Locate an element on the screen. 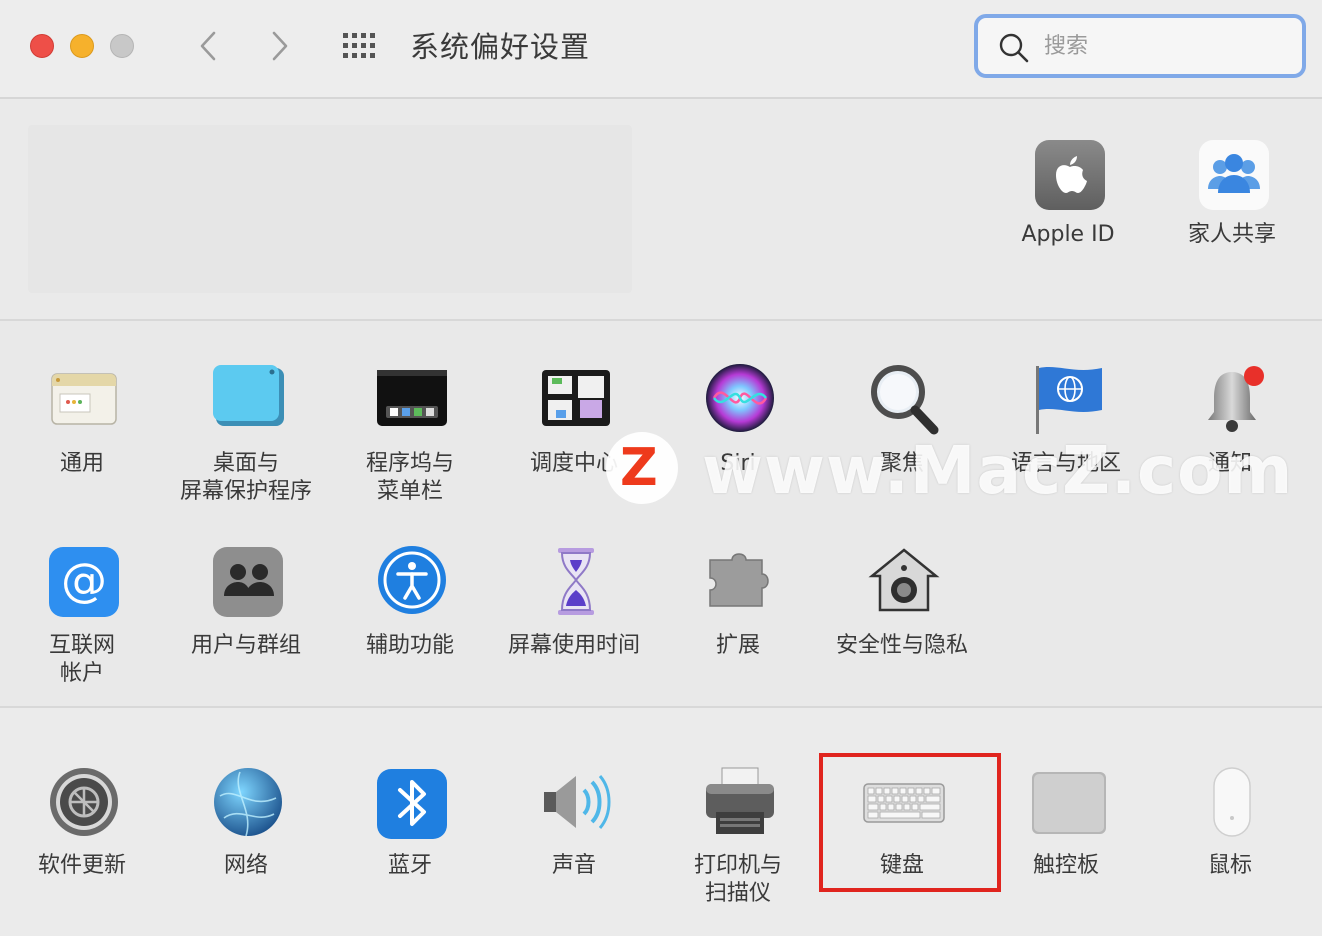 This screenshot has height=936, width=1322. chevron-right-icon is located at coordinates (280, 46).